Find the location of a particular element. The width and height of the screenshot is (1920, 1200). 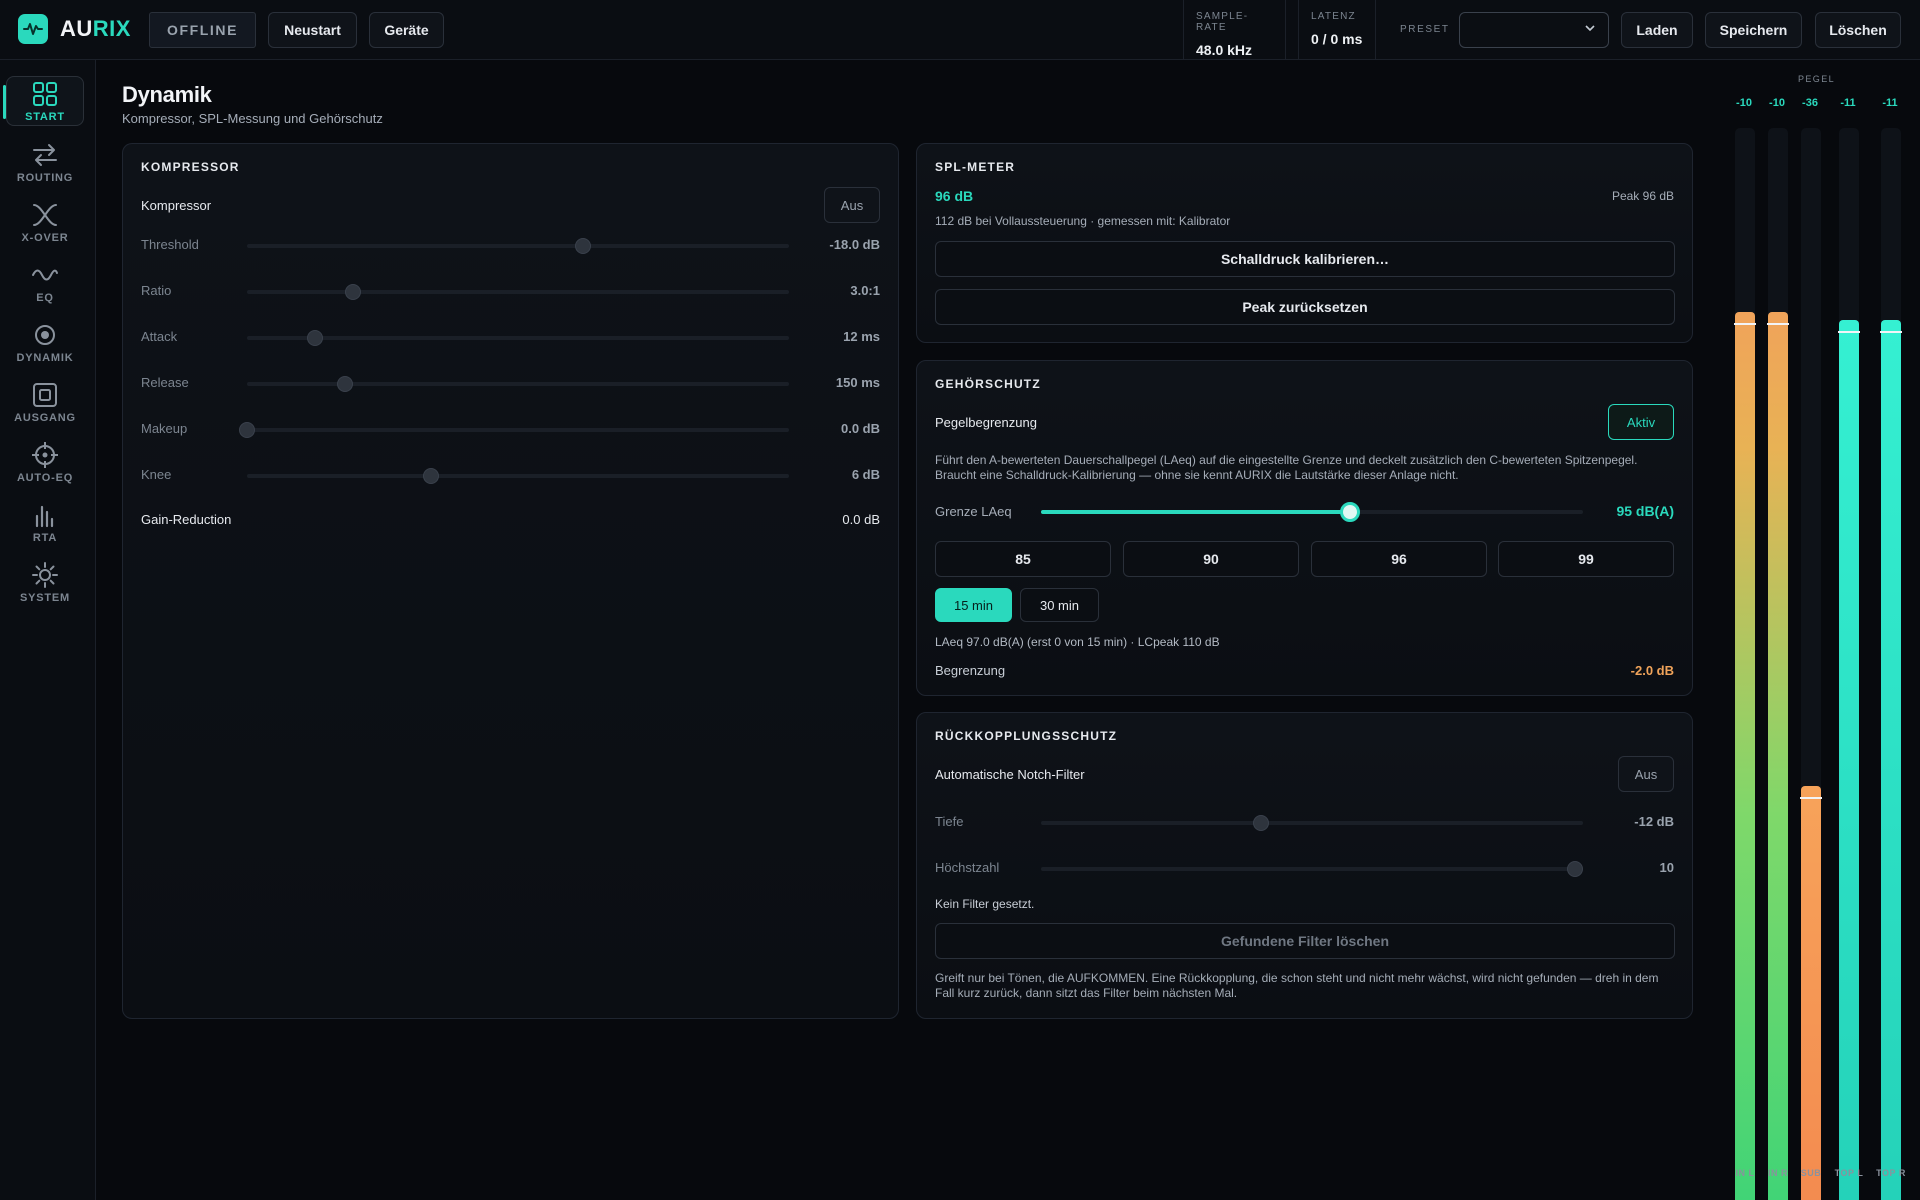

sidebar-item-x-over: X-OVER is located at coordinates (45, 221).